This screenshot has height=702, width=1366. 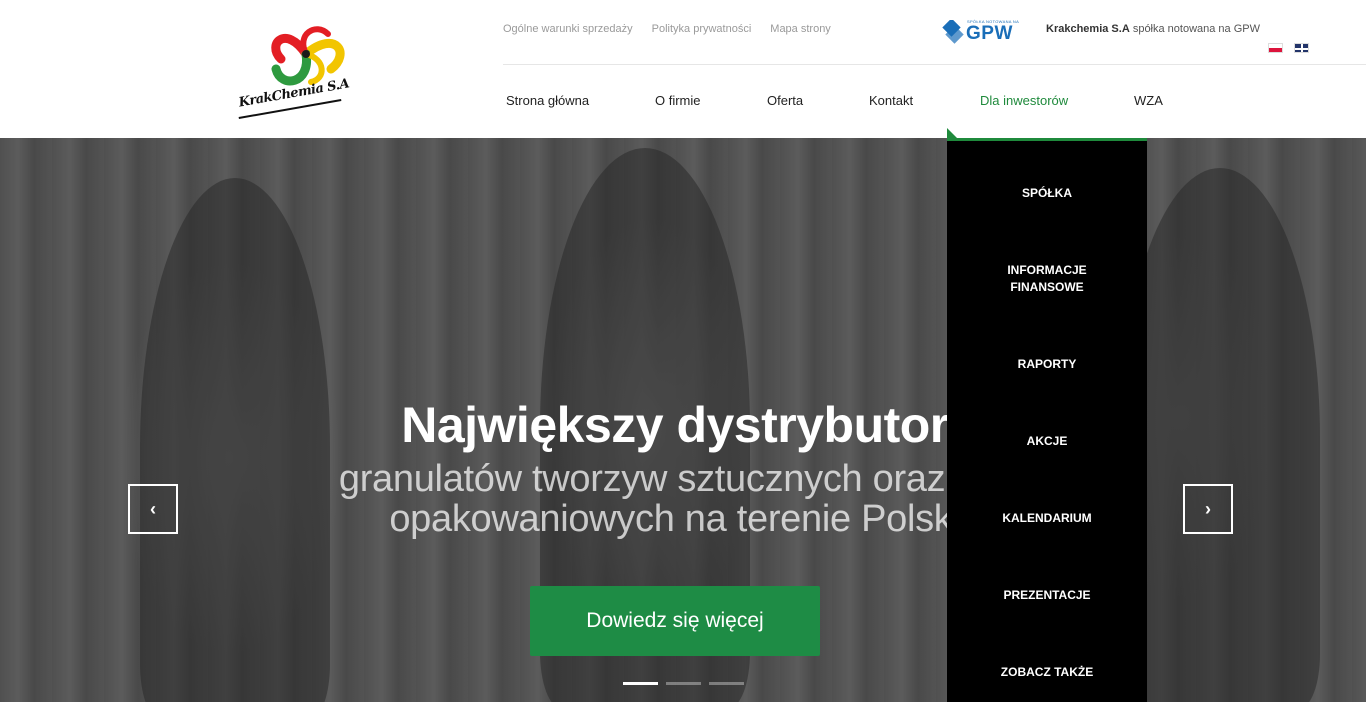 I want to click on menu-item-see-also: ZOBACZ TAKŻE, so click(x=1047, y=672).